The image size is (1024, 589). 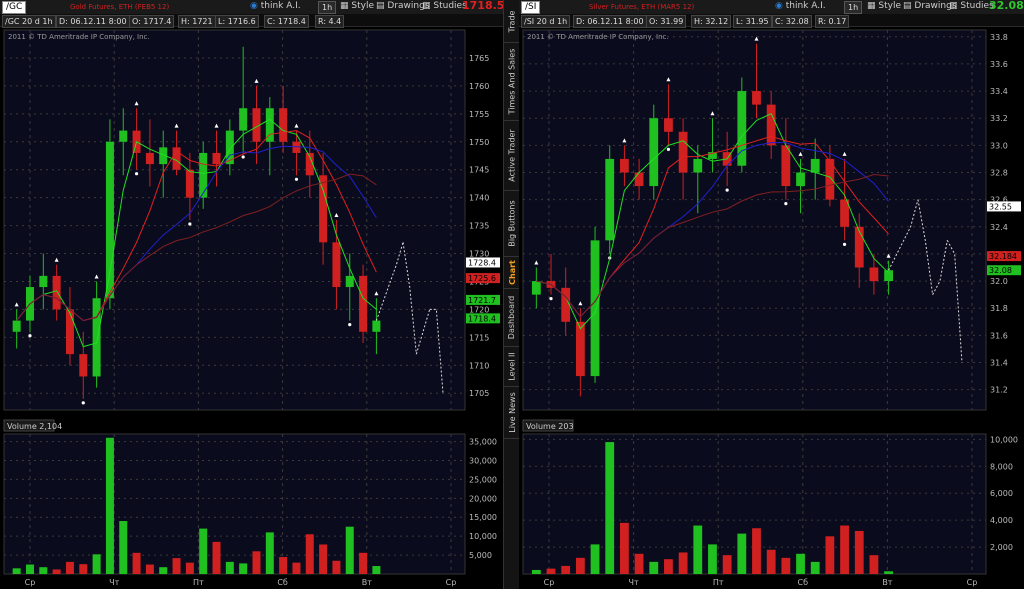 I want to click on side-tab-chart: Chart, so click(x=512, y=272).